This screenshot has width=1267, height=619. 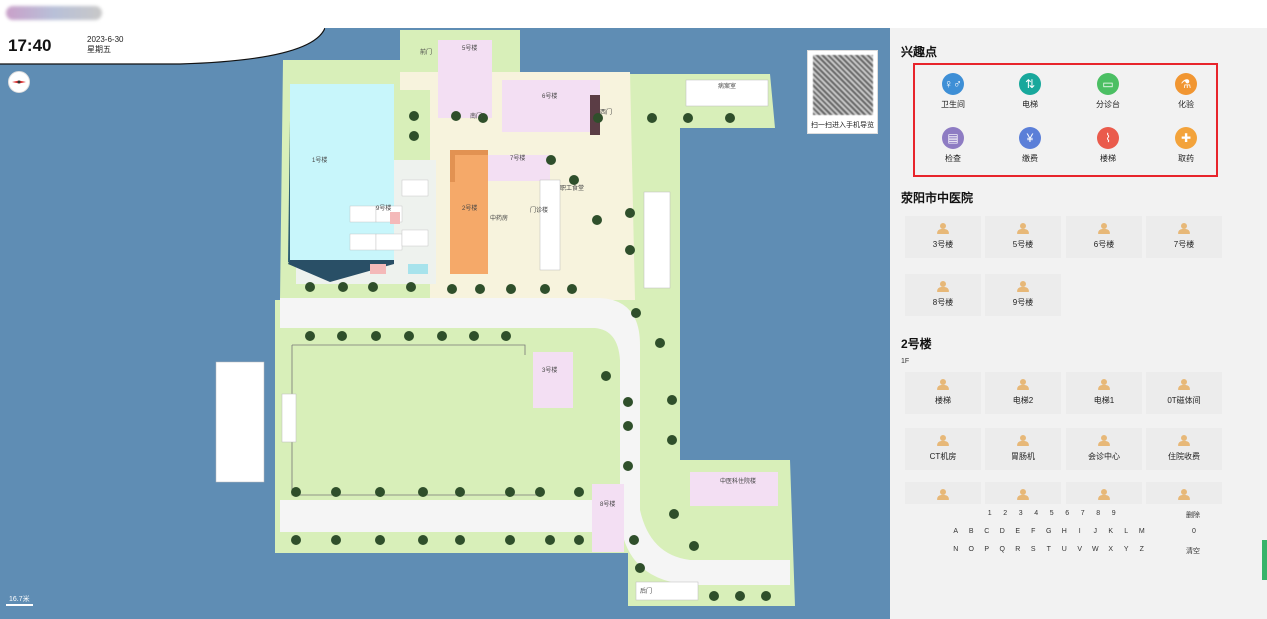 I want to click on stairs-icon: ⌇, so click(x=1108, y=138).